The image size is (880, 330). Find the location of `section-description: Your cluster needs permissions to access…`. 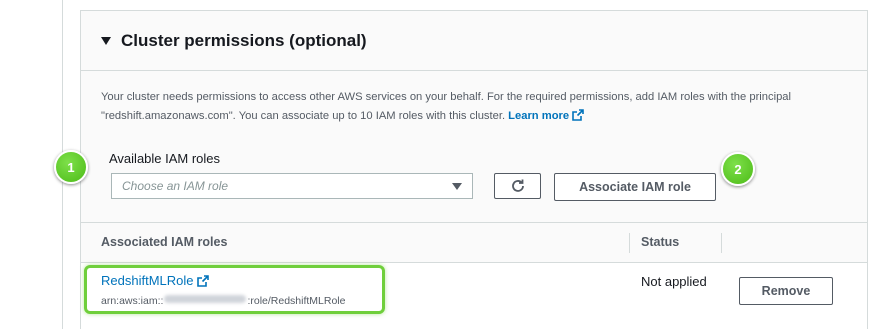

section-description: Your cluster needs permissions to access… is located at coordinates (476, 107).